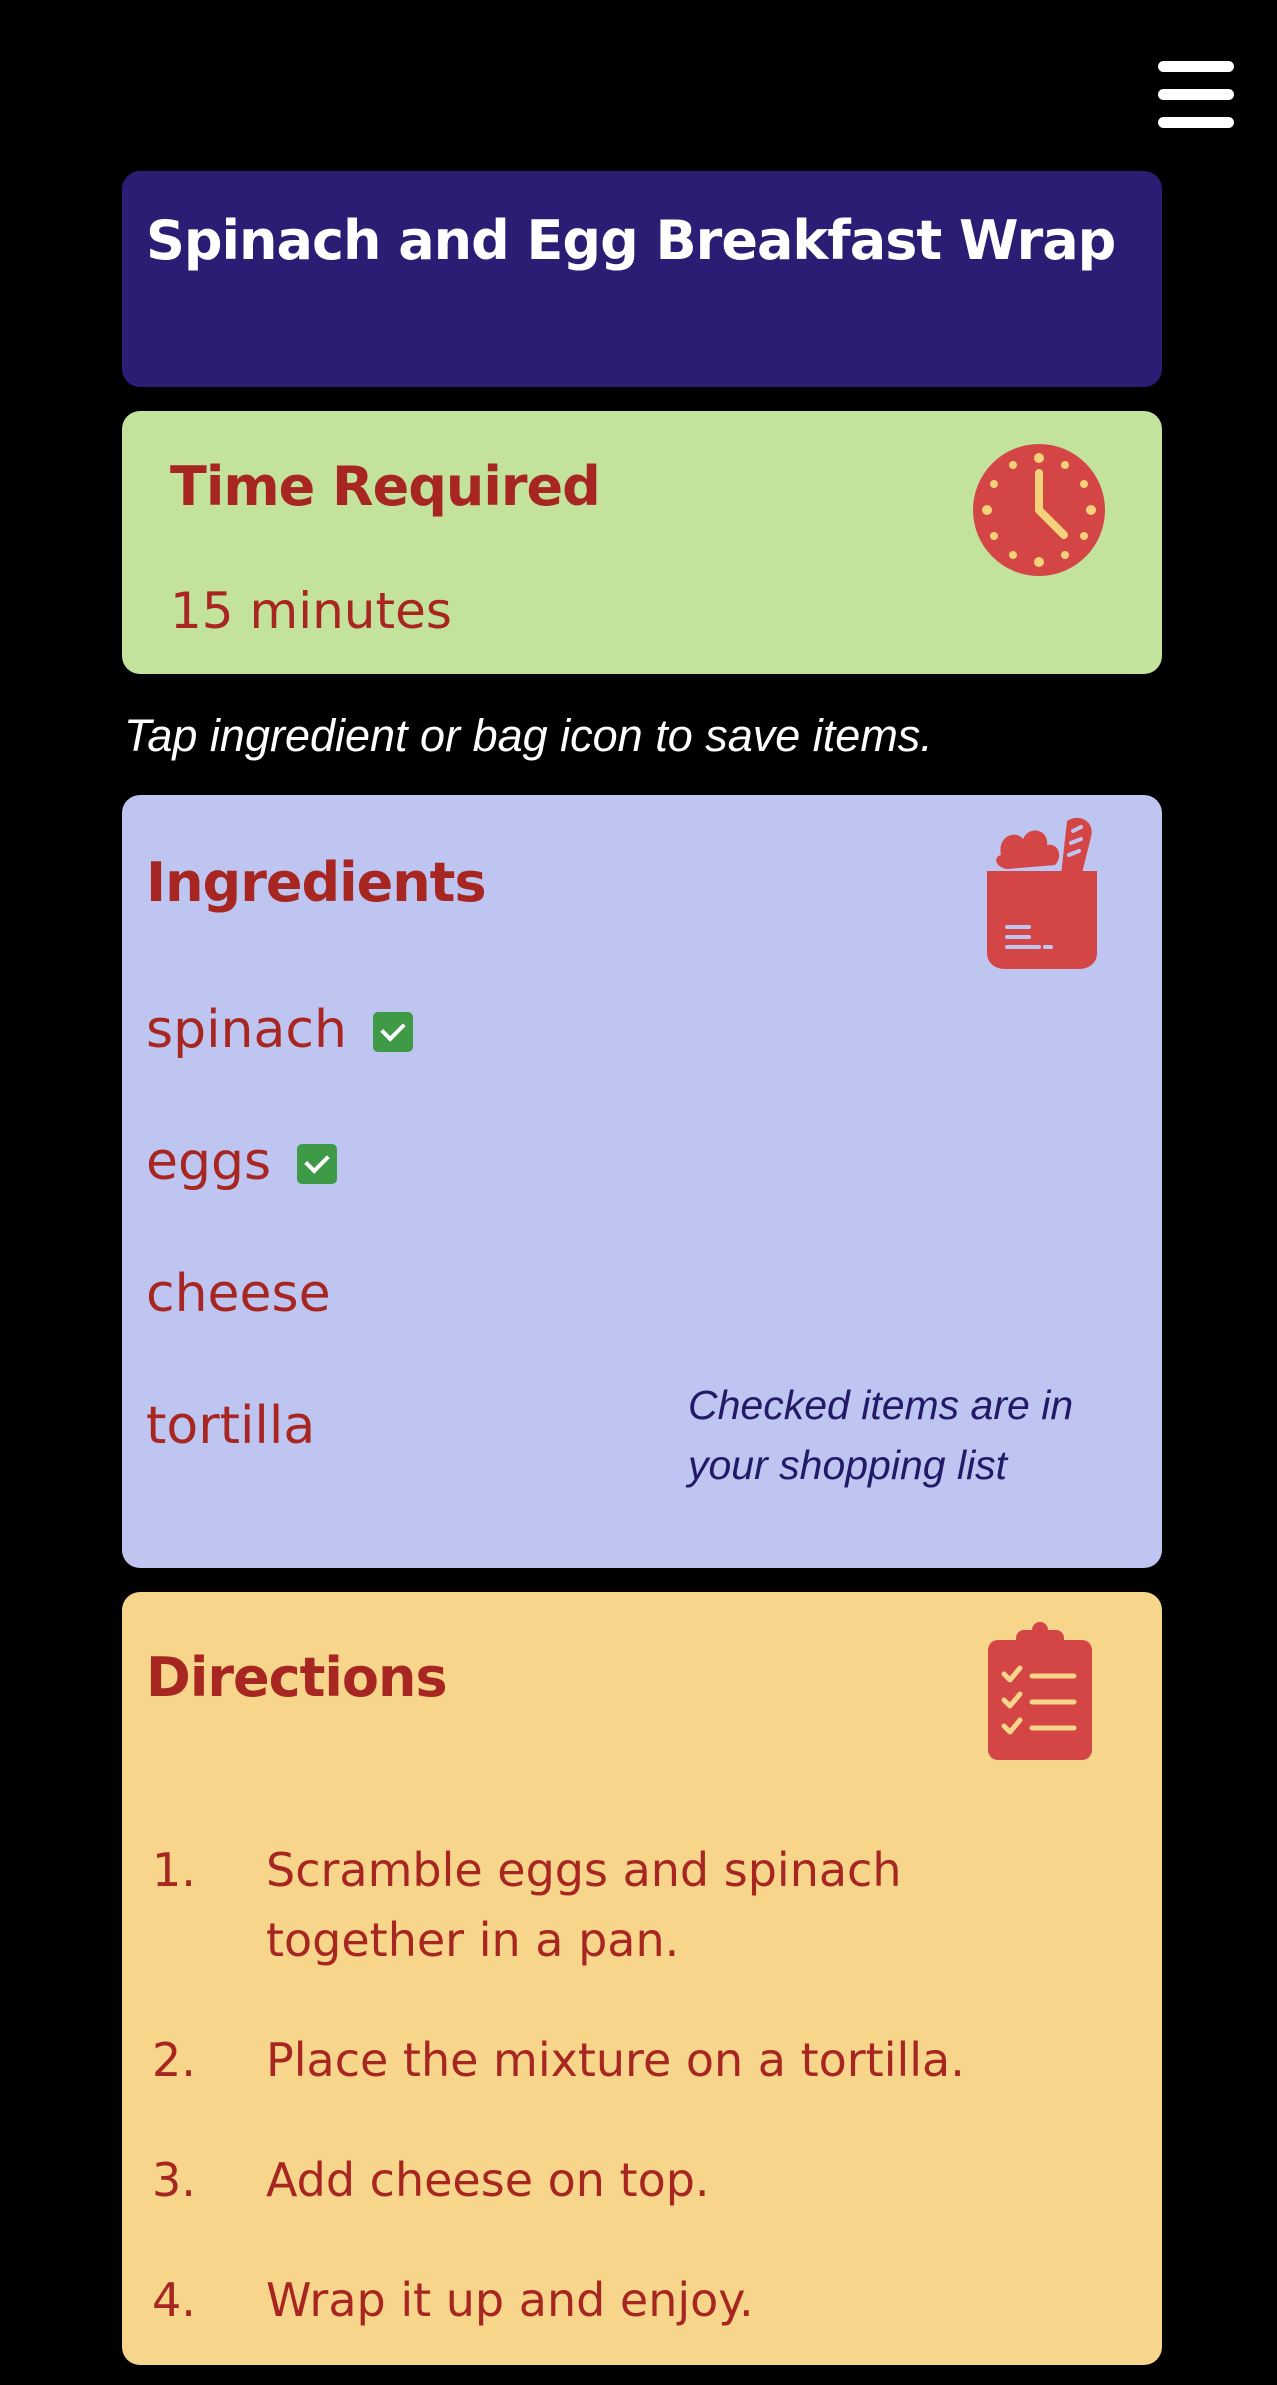 The image size is (1277, 2385). Describe the element at coordinates (238, 1294) in the screenshot. I see `ingredient-name: cheese` at that location.